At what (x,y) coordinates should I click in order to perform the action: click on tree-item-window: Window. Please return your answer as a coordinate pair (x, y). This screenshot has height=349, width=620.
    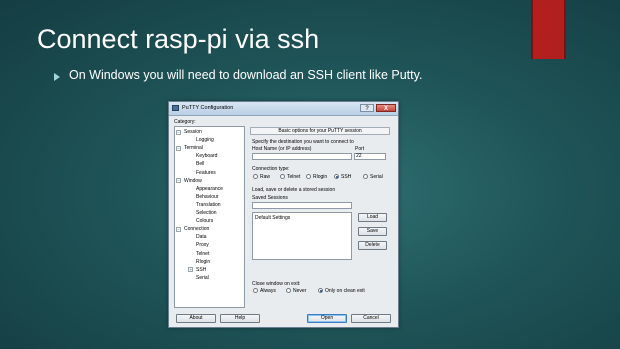
    Looking at the image, I should click on (193, 181).